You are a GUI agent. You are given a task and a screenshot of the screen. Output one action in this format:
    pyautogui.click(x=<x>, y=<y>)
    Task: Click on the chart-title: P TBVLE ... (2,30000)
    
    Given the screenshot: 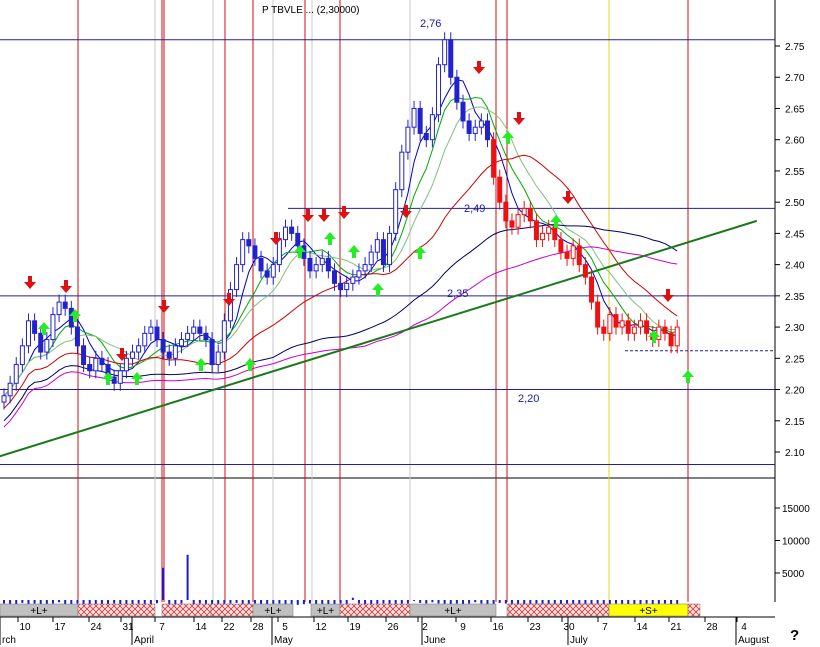 What is the action you would take?
    pyautogui.click(x=310, y=10)
    